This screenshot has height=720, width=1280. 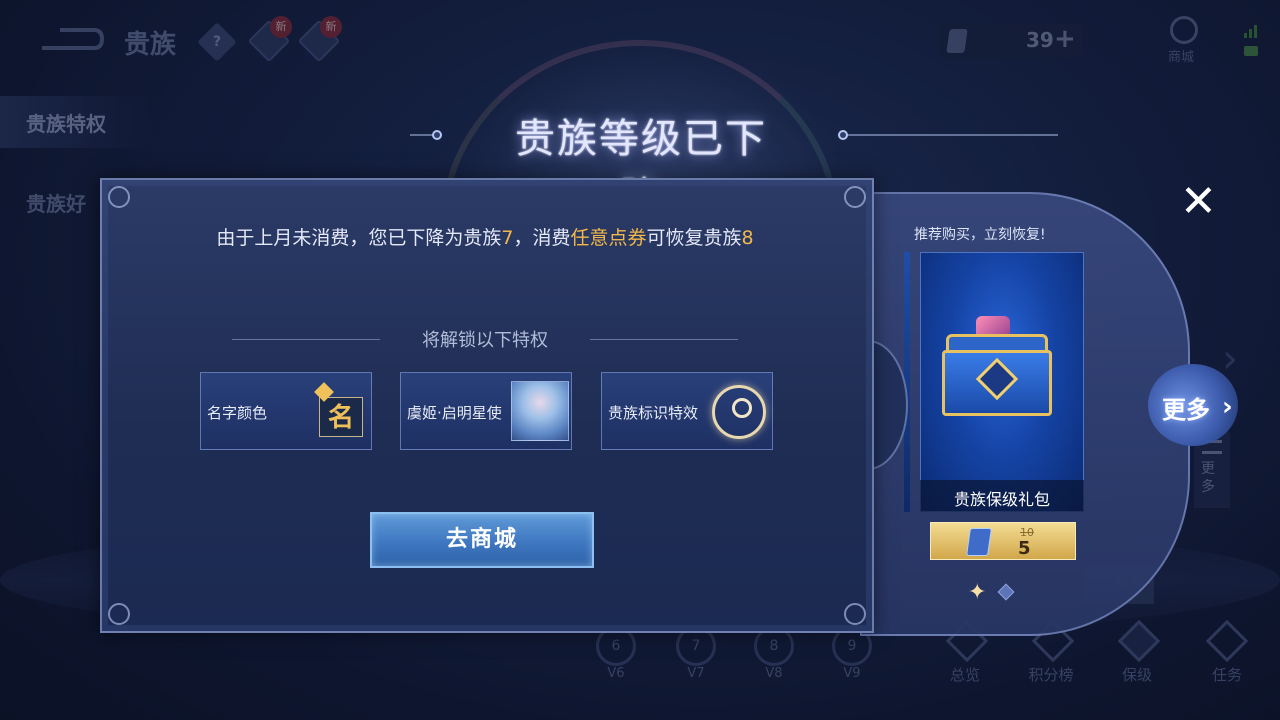 I want to click on title-line-right, so click(x=948, y=135).